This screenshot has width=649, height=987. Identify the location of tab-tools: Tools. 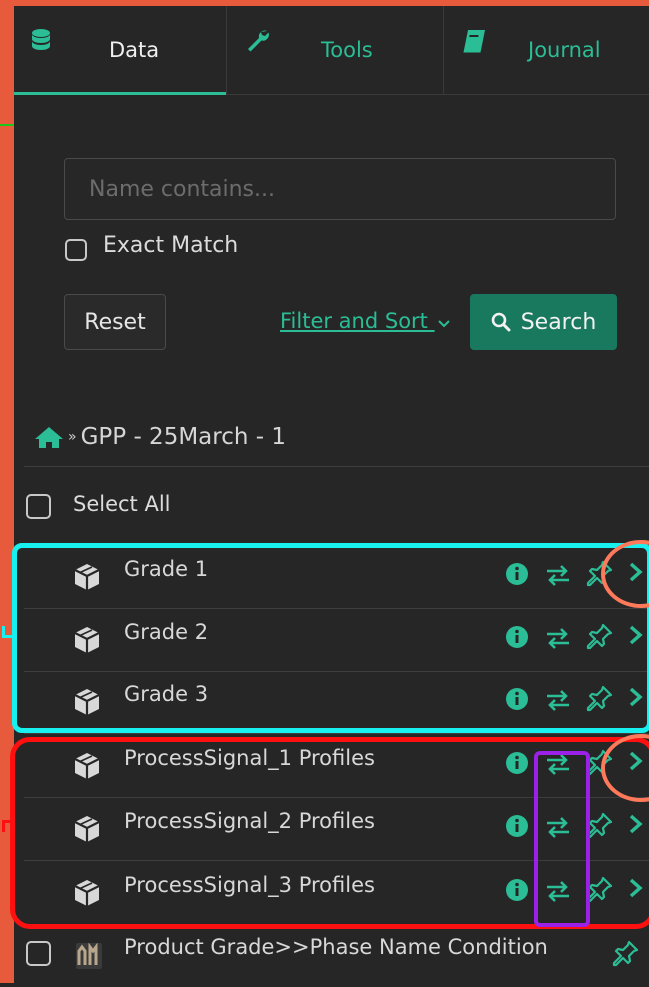
(335, 50).